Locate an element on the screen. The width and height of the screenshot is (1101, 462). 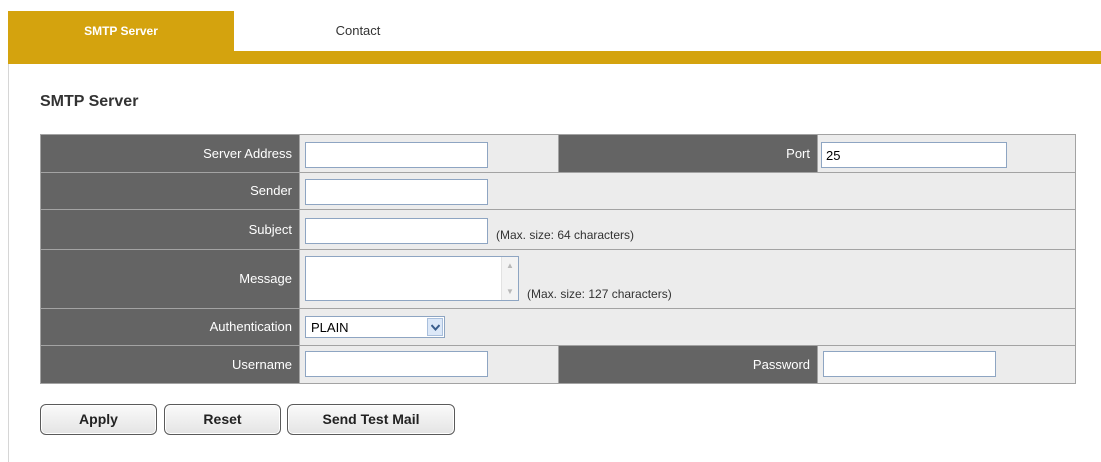
server-address-input is located at coordinates (396, 155).